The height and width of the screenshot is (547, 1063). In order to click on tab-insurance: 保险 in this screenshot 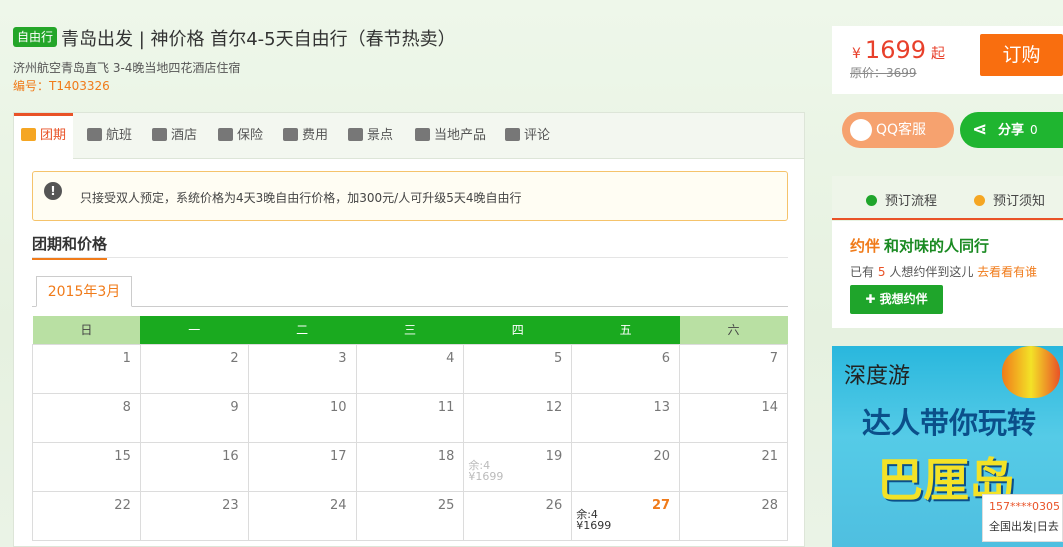, I will do `click(240, 136)`.